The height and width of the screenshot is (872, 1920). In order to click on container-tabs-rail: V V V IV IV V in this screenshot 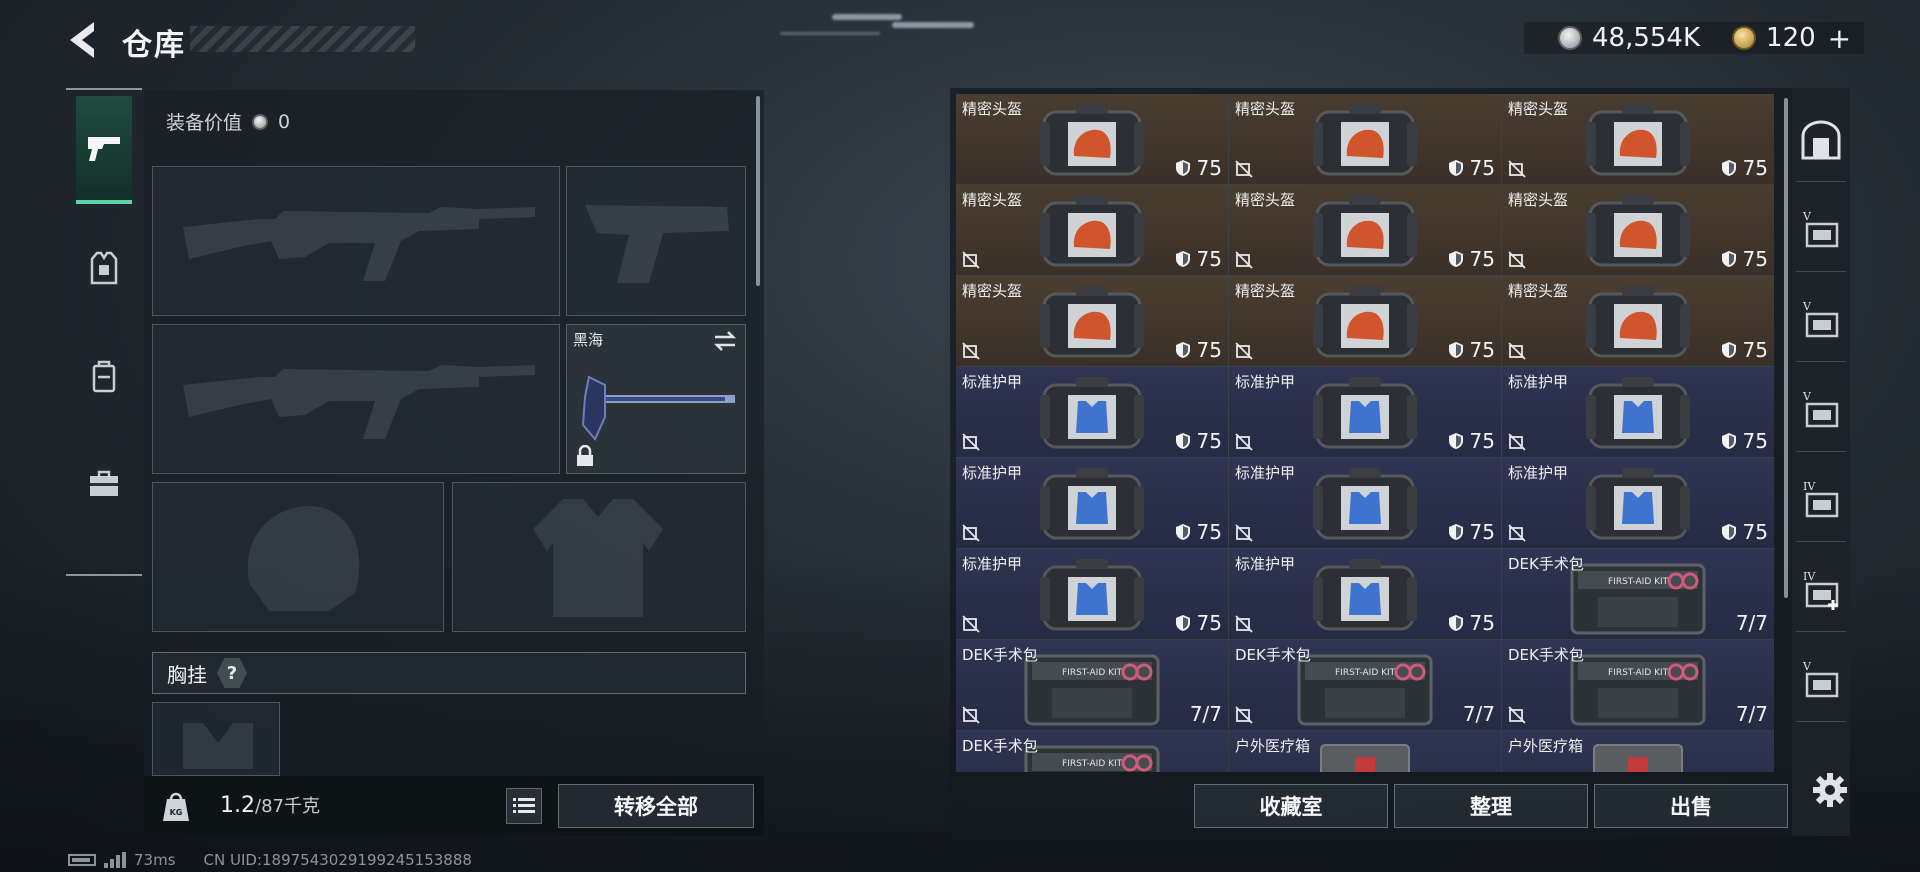, I will do `click(1821, 462)`.